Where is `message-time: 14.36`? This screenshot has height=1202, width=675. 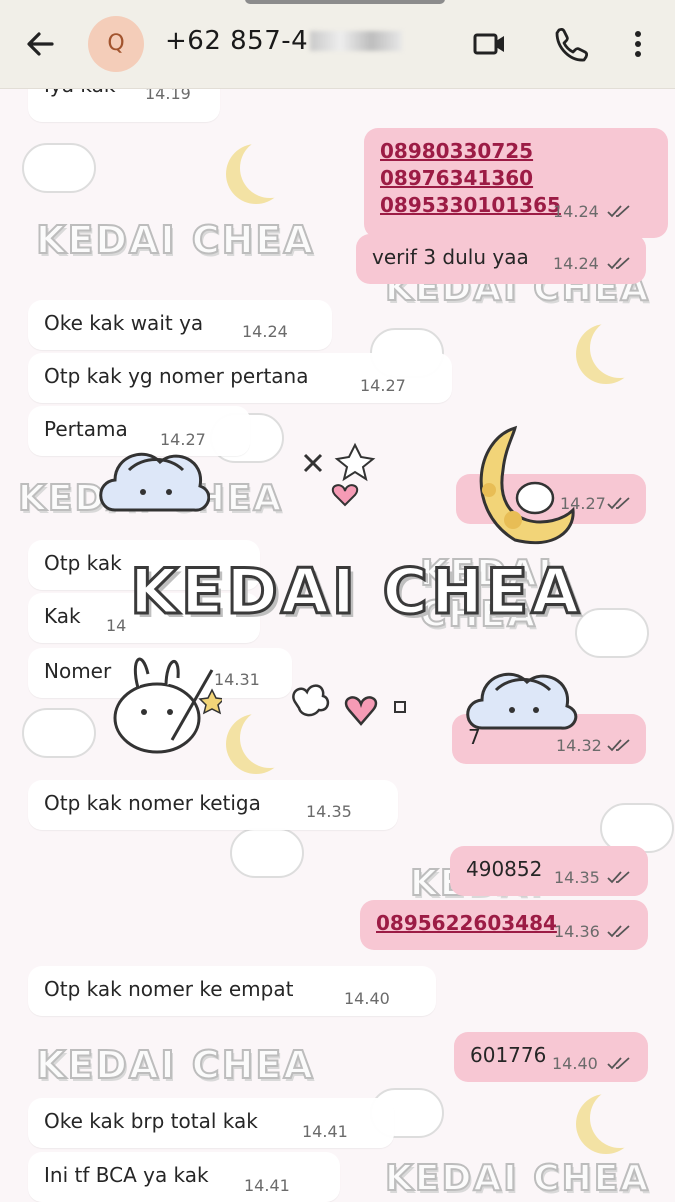
message-time: 14.36 is located at coordinates (577, 931).